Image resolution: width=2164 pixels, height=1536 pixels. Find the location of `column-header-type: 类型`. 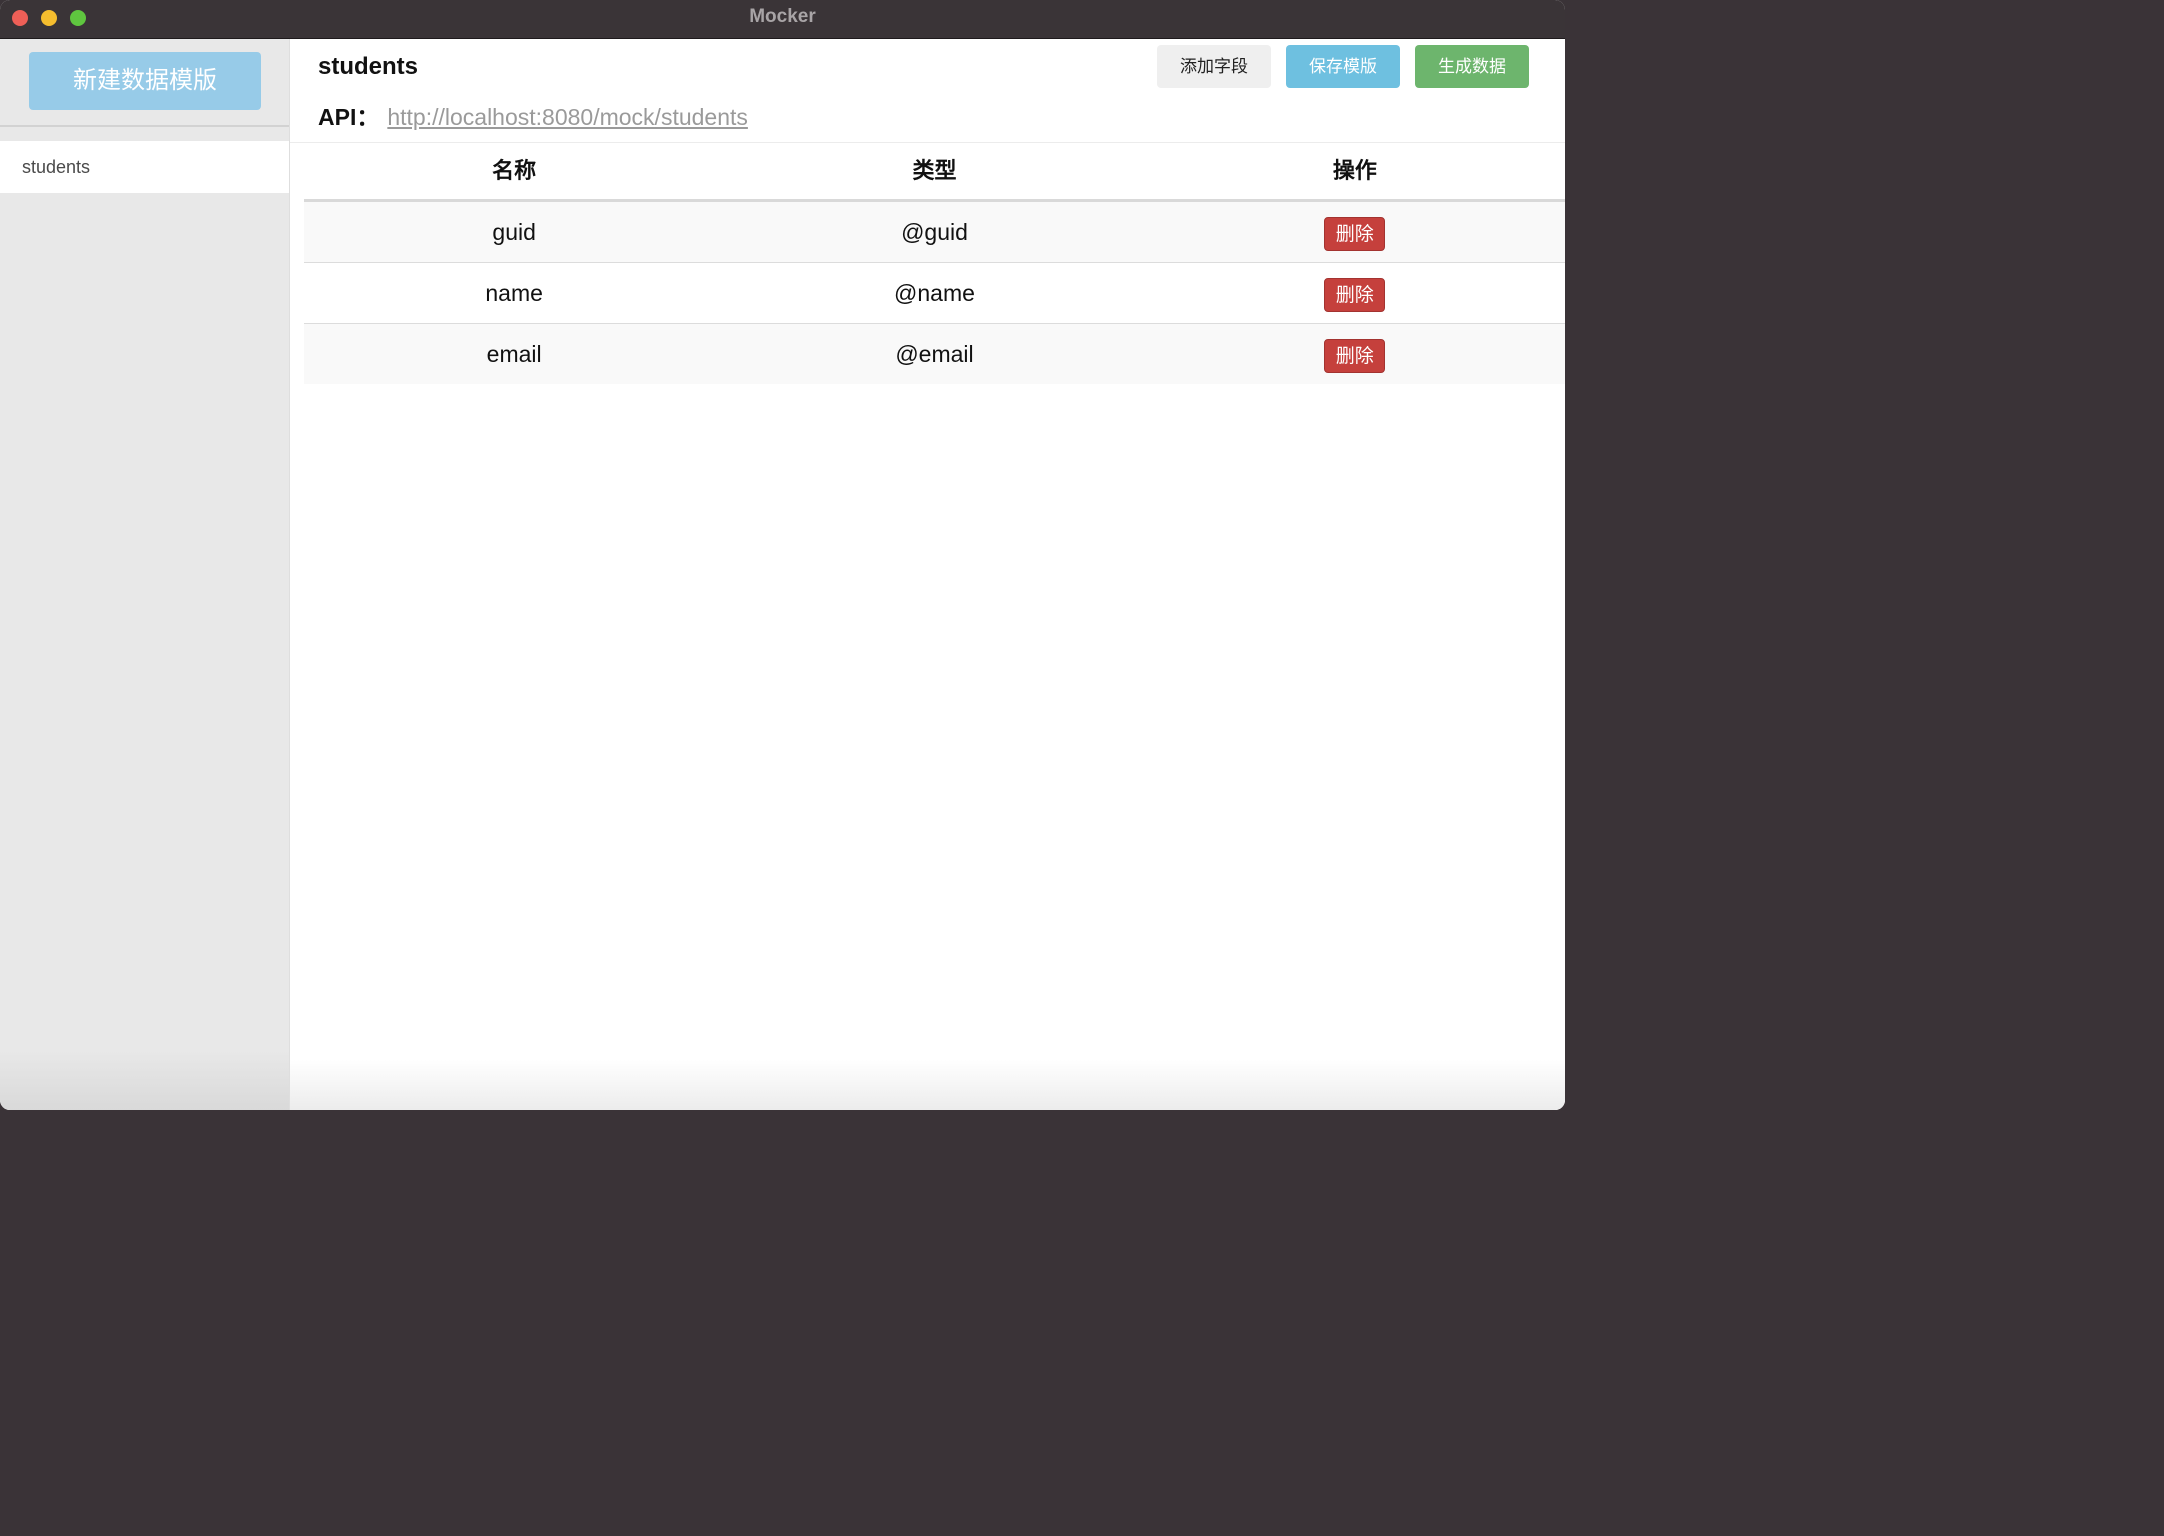

column-header-type: 类型 is located at coordinates (934, 170).